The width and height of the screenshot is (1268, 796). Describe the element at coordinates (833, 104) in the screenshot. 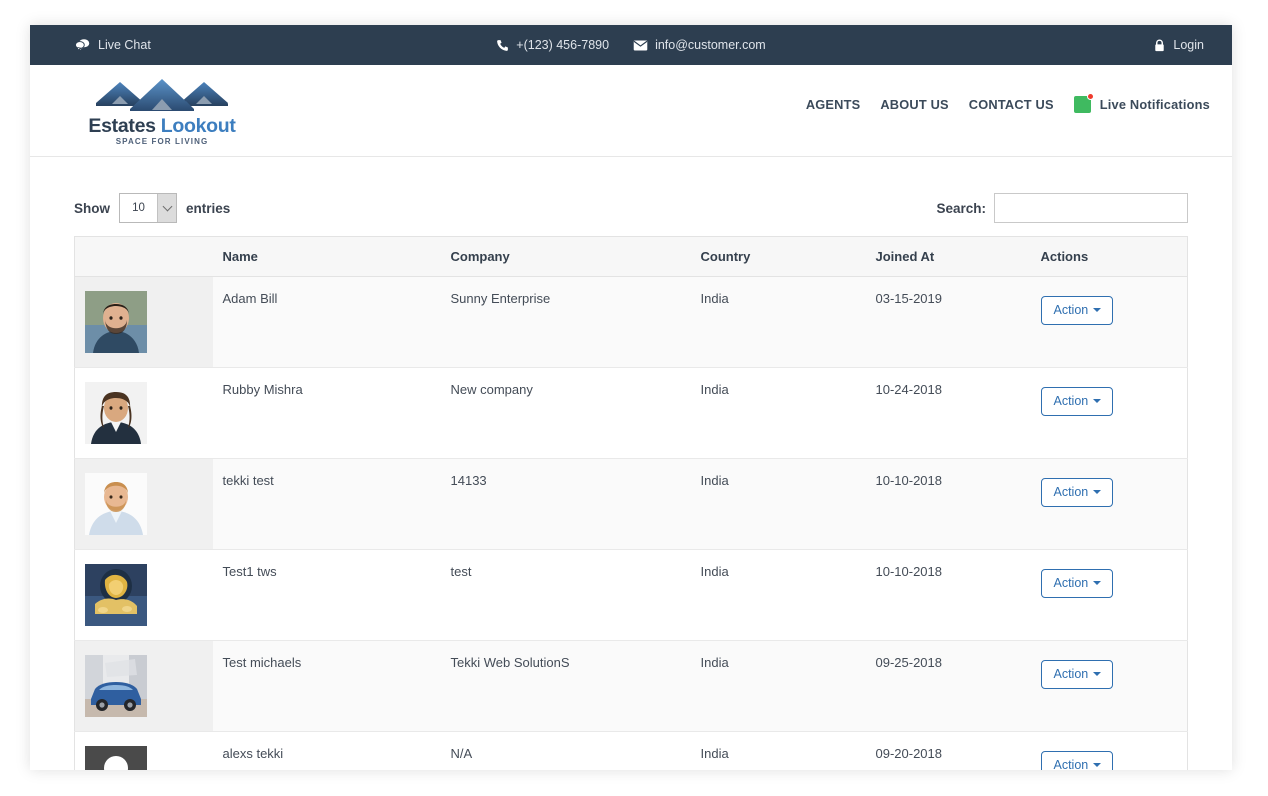

I see `nav-agents: AGENTS` at that location.